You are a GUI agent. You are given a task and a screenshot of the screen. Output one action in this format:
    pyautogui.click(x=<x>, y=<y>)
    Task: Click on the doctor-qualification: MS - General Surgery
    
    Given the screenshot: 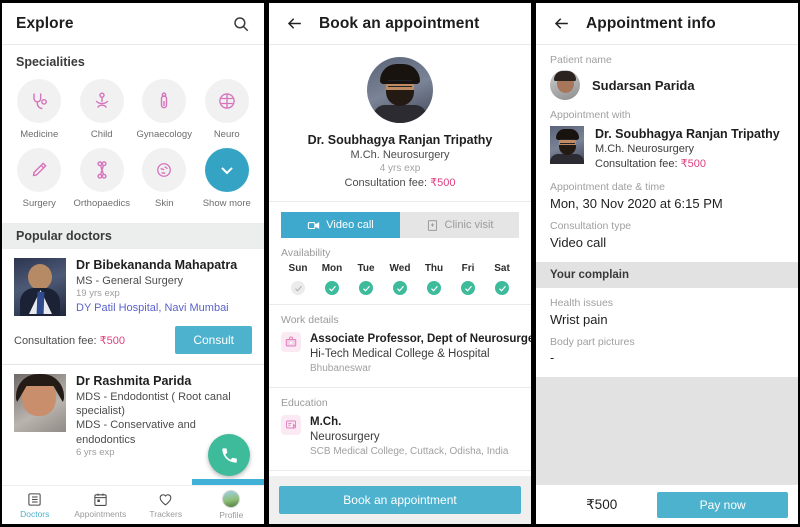 What is the action you would take?
    pyautogui.click(x=129, y=280)
    